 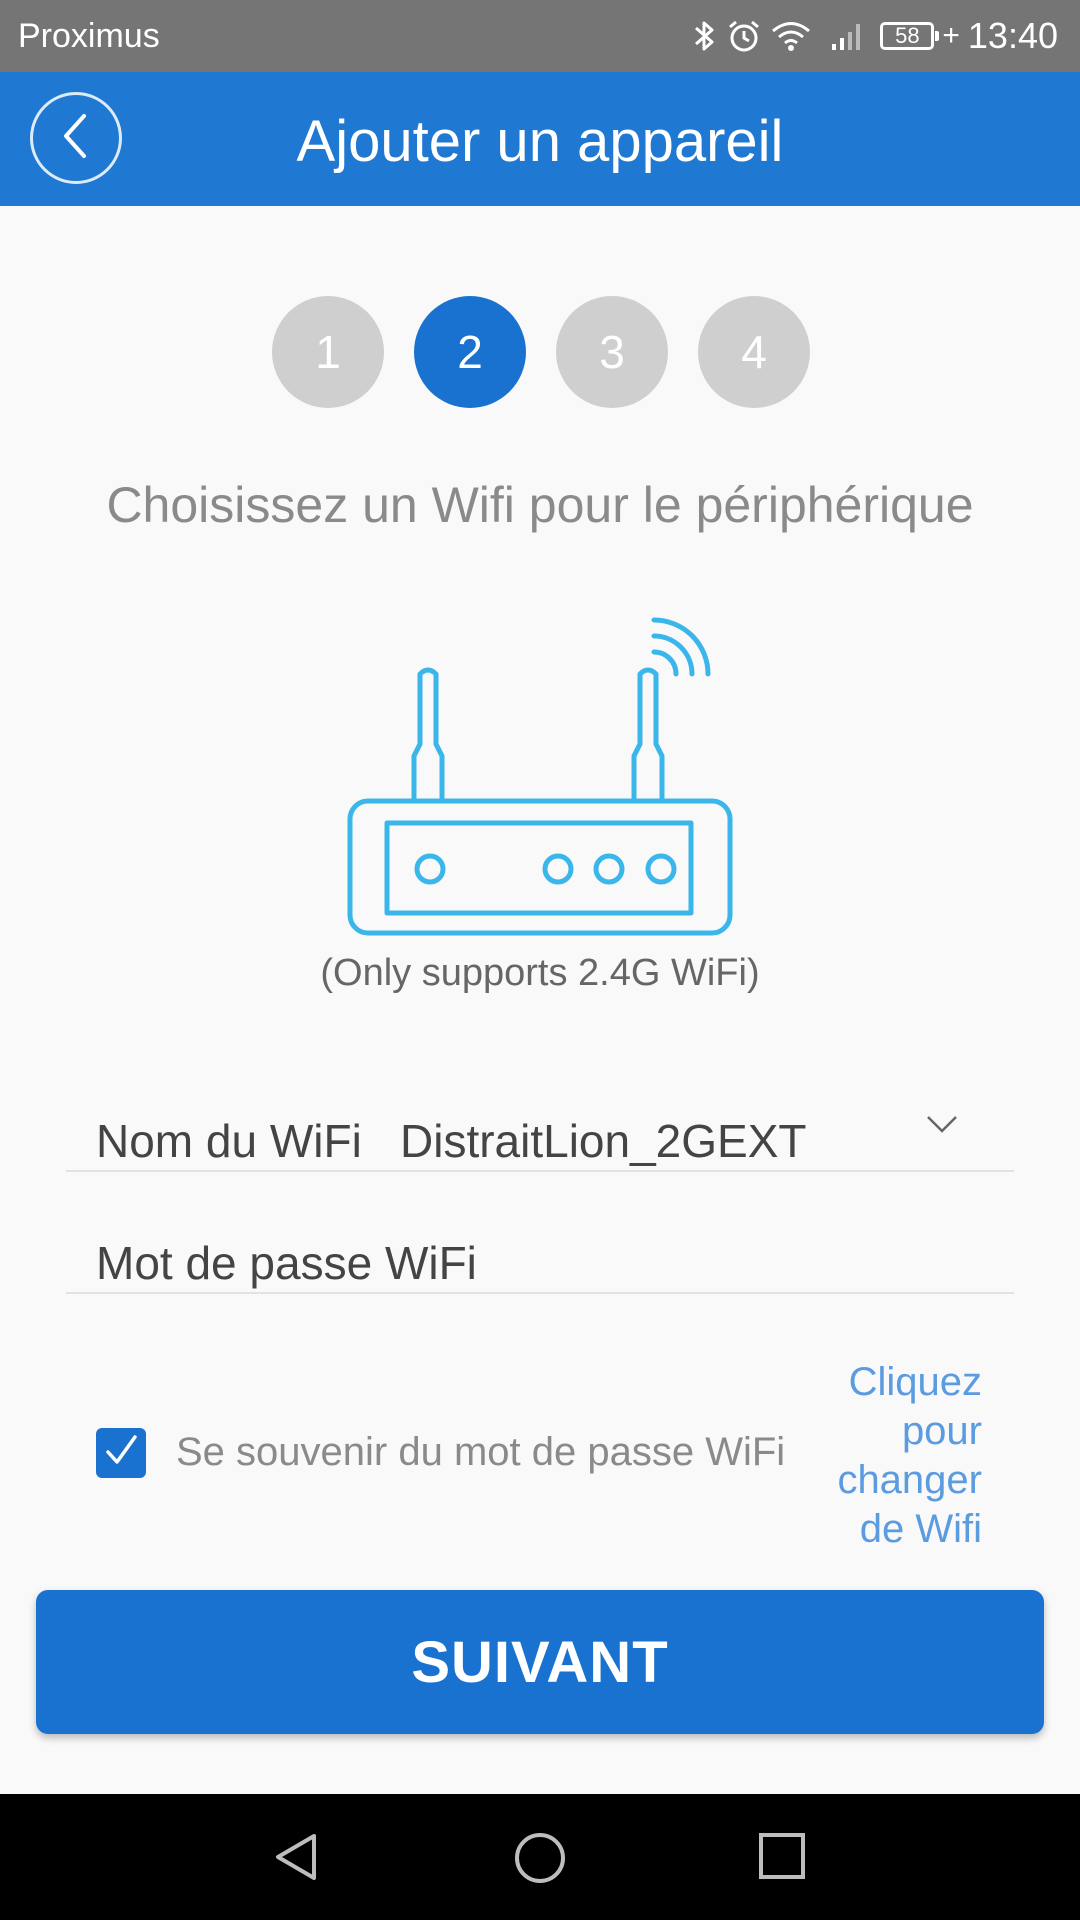 What do you see at coordinates (915, 1382) in the screenshot?
I see `change-wifi-line: Cliquez` at bounding box center [915, 1382].